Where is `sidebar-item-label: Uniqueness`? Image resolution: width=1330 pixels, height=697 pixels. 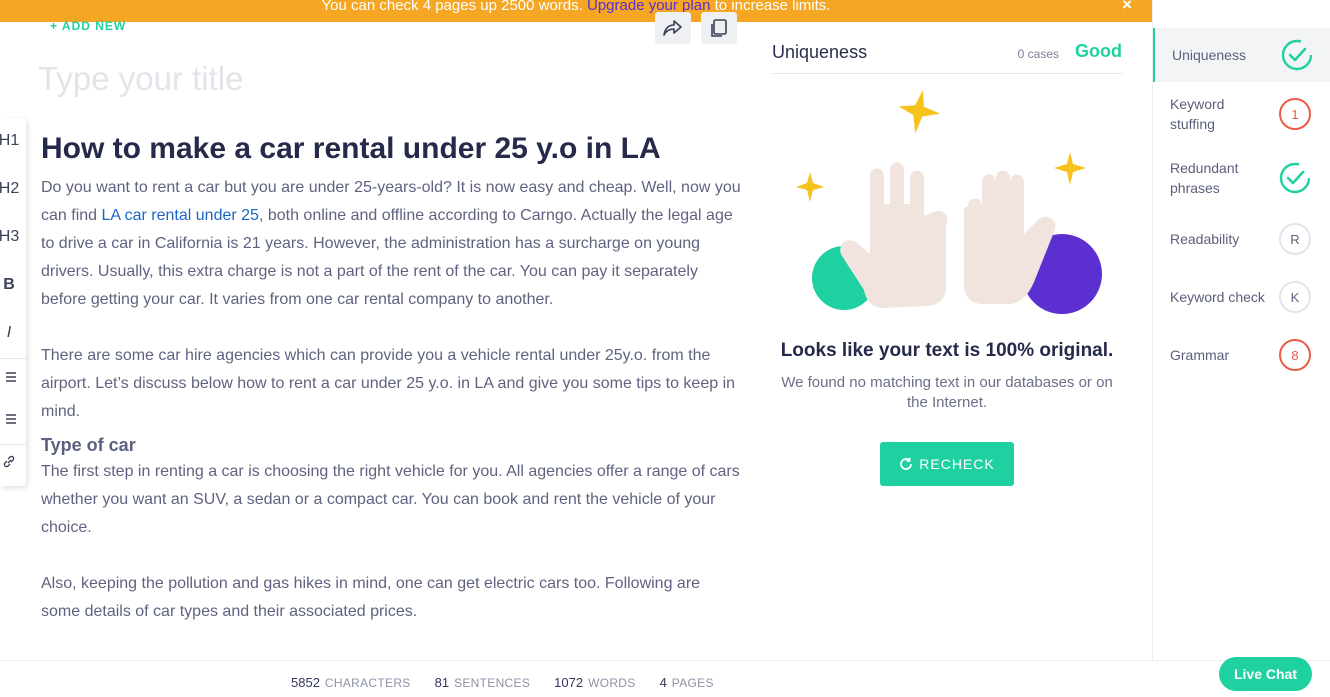 sidebar-item-label: Uniqueness is located at coordinates (1209, 55).